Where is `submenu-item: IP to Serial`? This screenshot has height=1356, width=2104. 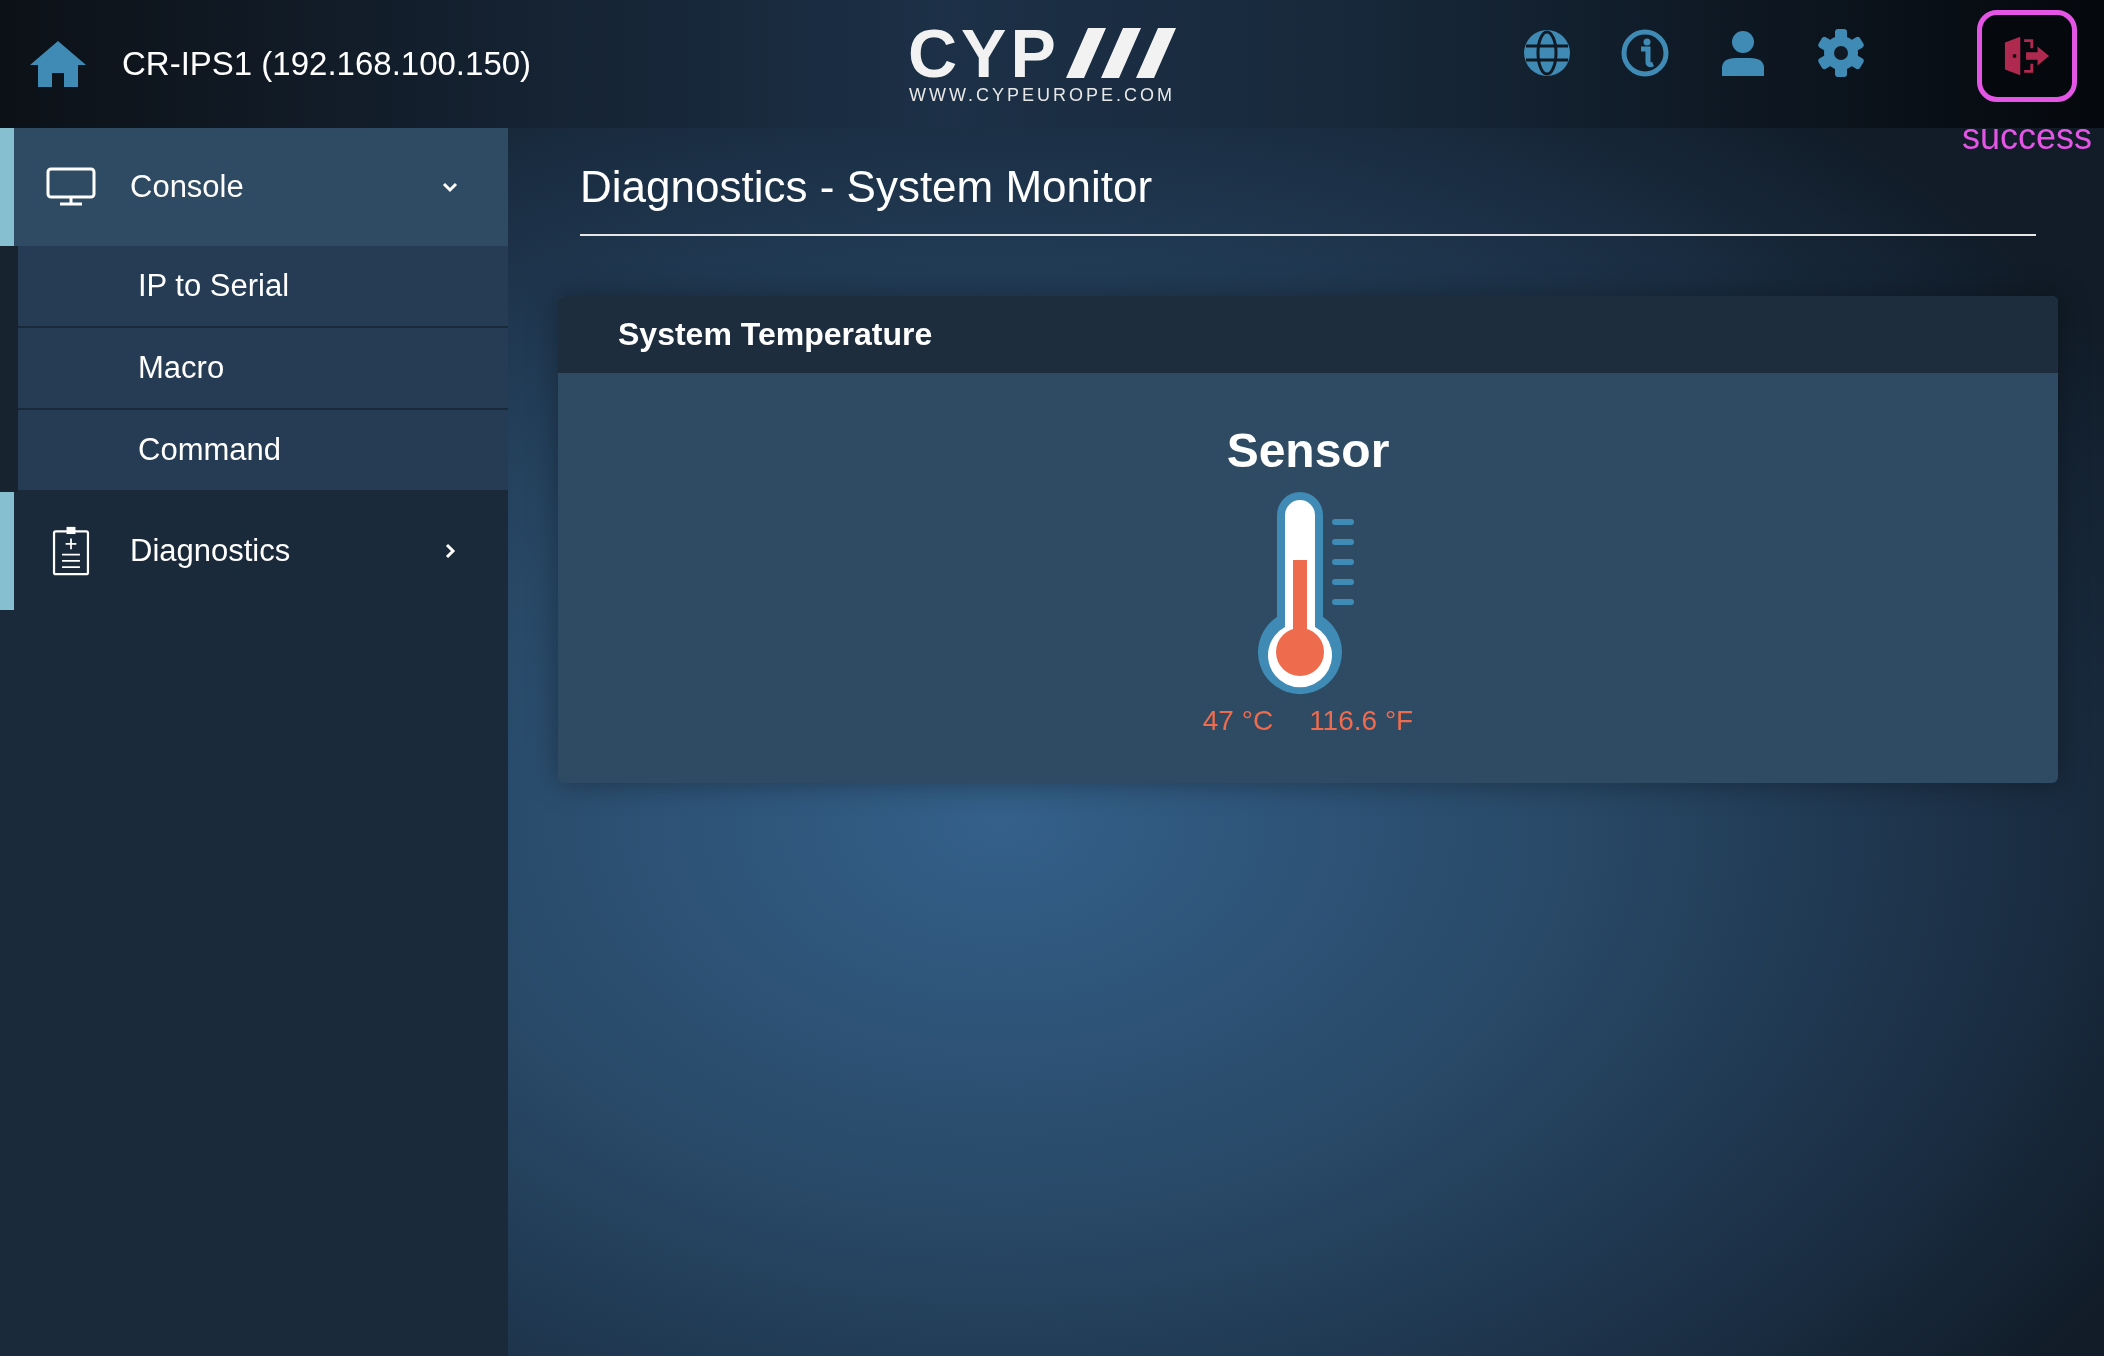
submenu-item: IP to Serial is located at coordinates (263, 287).